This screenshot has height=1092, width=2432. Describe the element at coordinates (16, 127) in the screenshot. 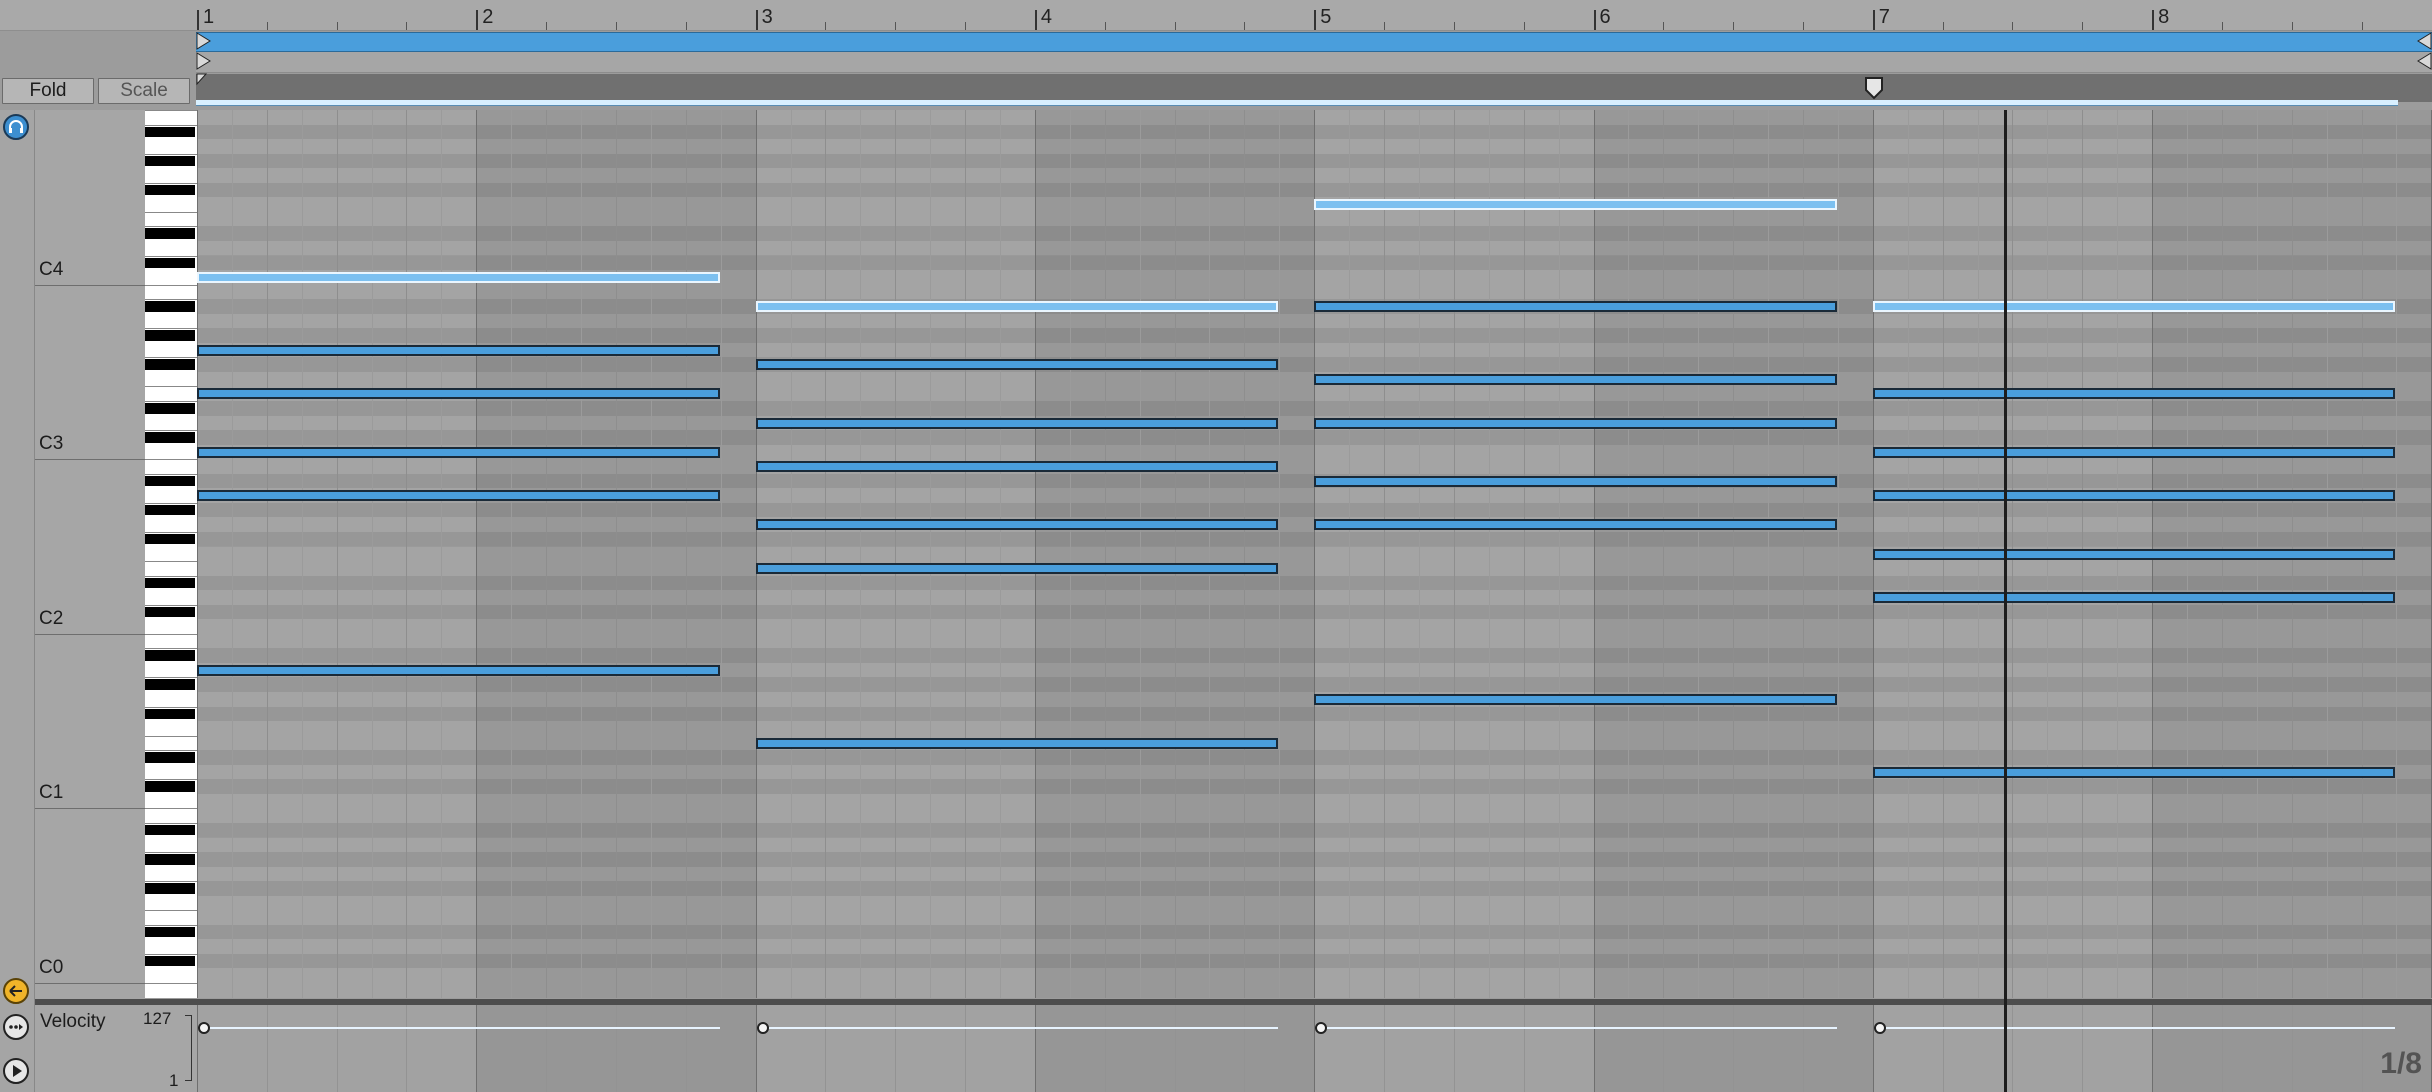

I see `headphones-icon` at that location.